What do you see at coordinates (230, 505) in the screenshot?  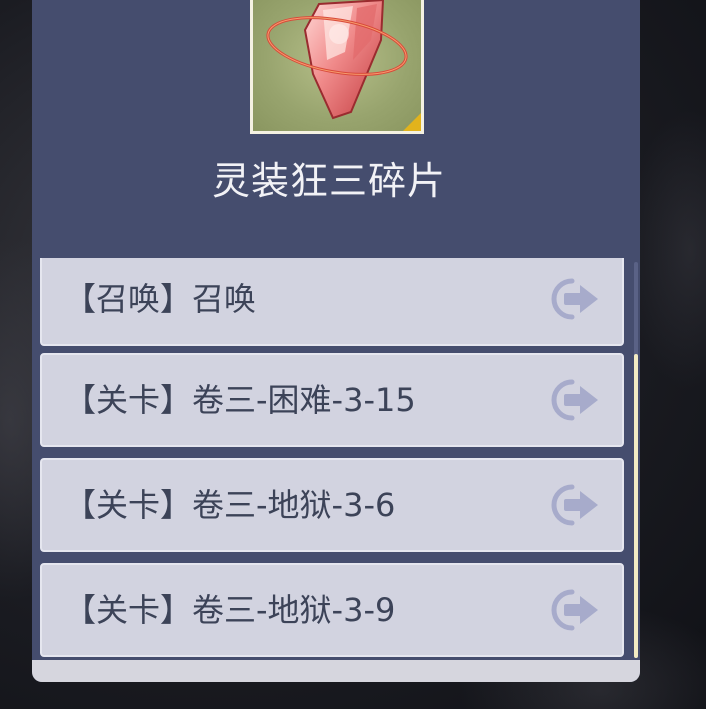 I see `source-label: 【关卡】卷三-地狱-3-6` at bounding box center [230, 505].